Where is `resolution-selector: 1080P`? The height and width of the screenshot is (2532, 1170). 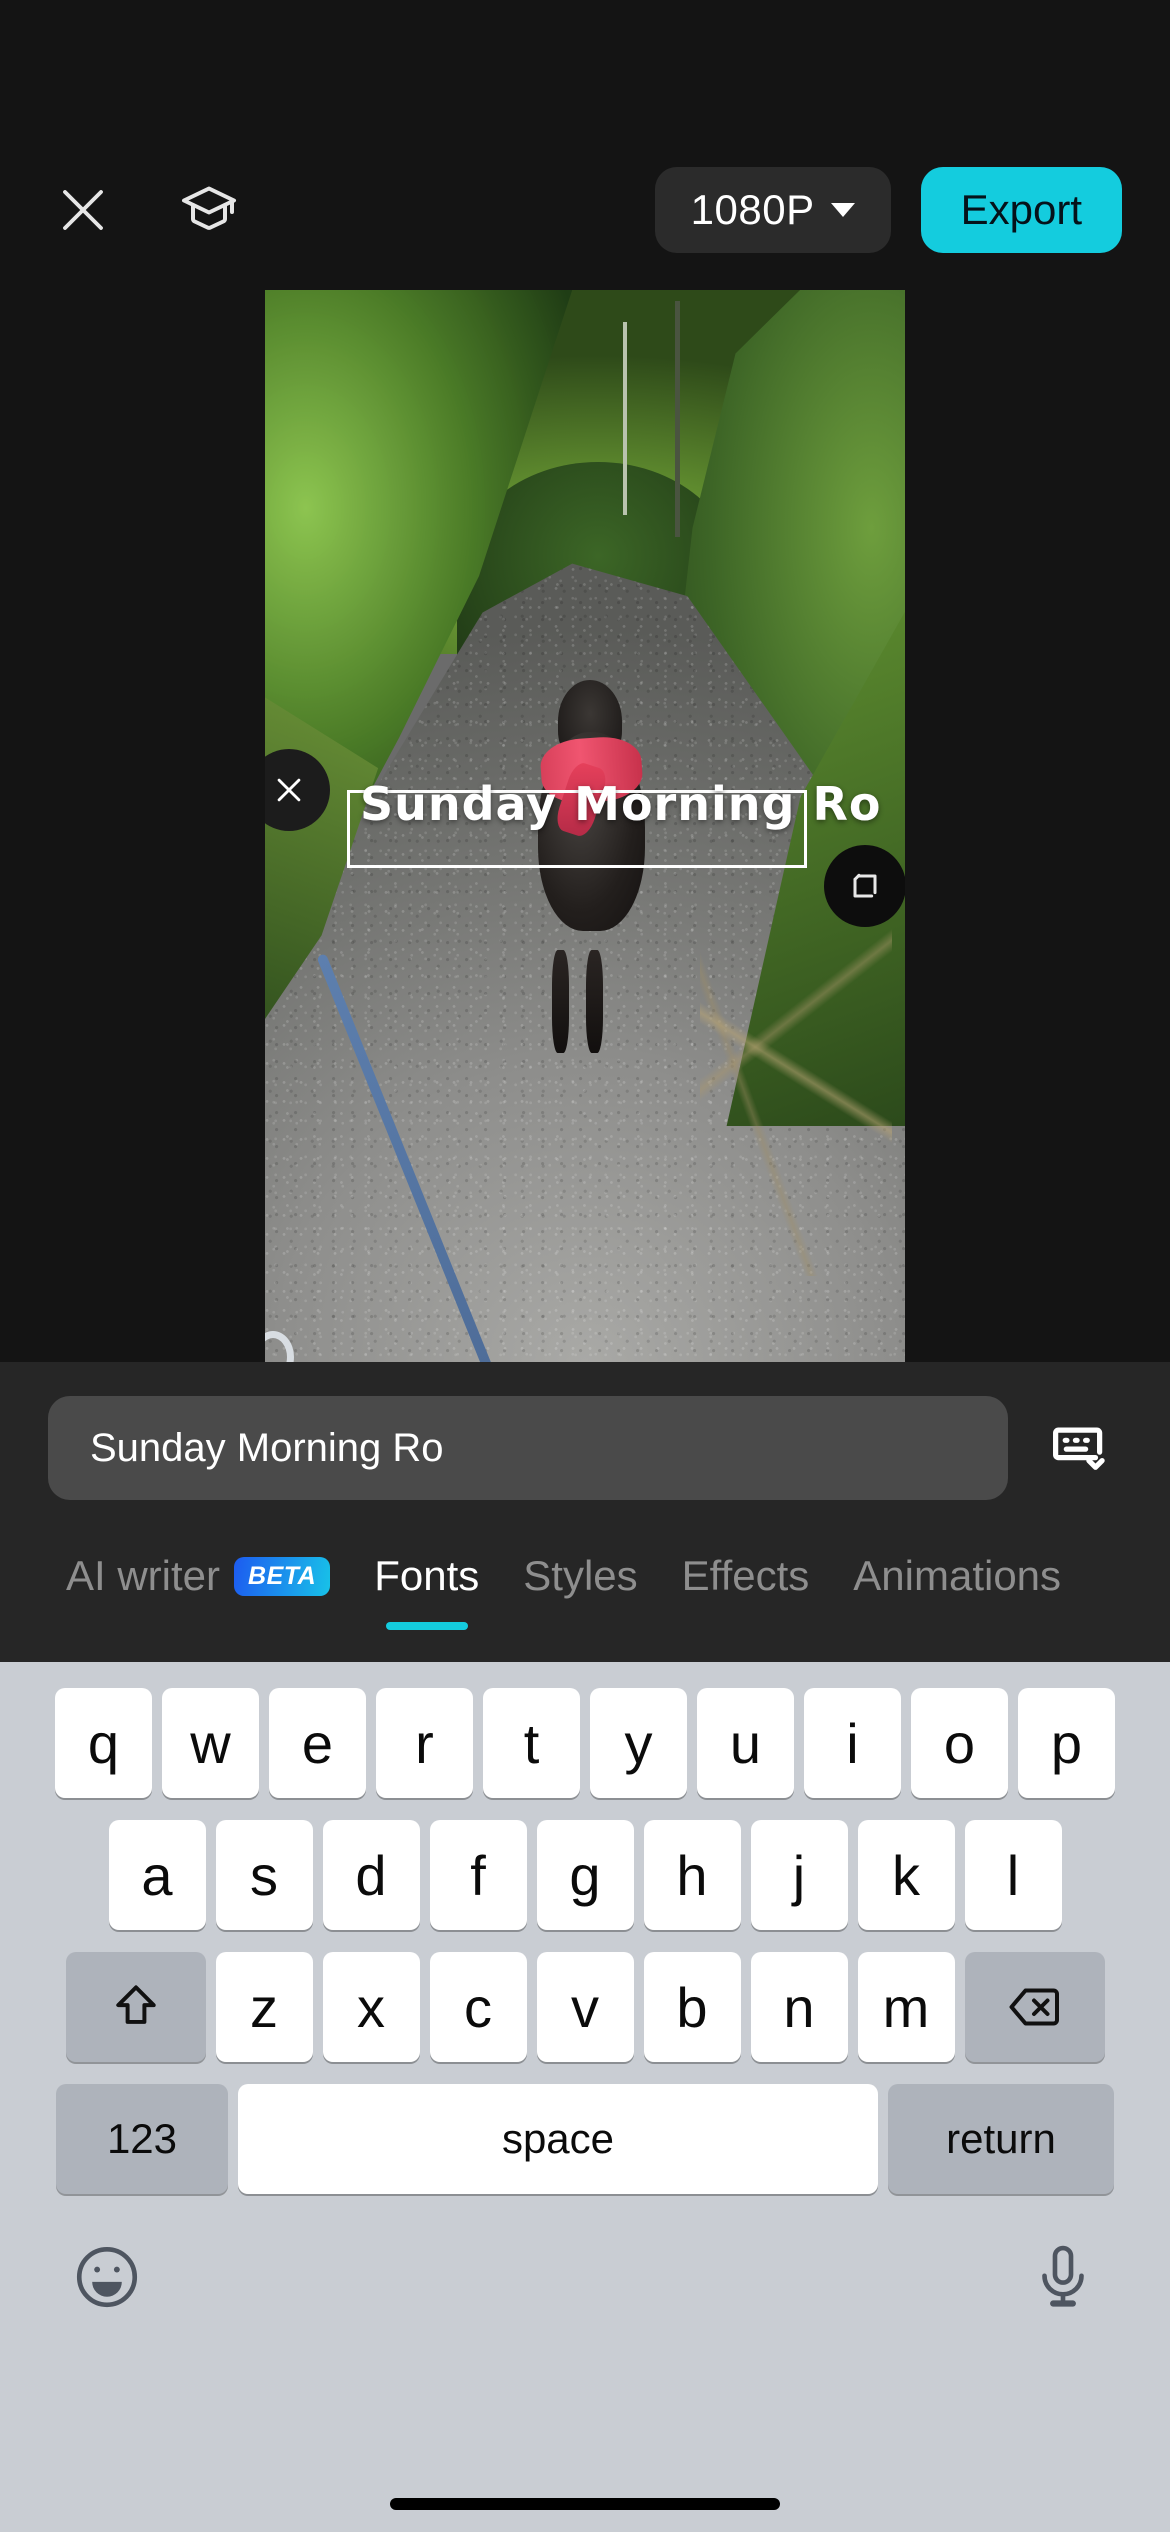 resolution-selector: 1080P is located at coordinates (772, 210).